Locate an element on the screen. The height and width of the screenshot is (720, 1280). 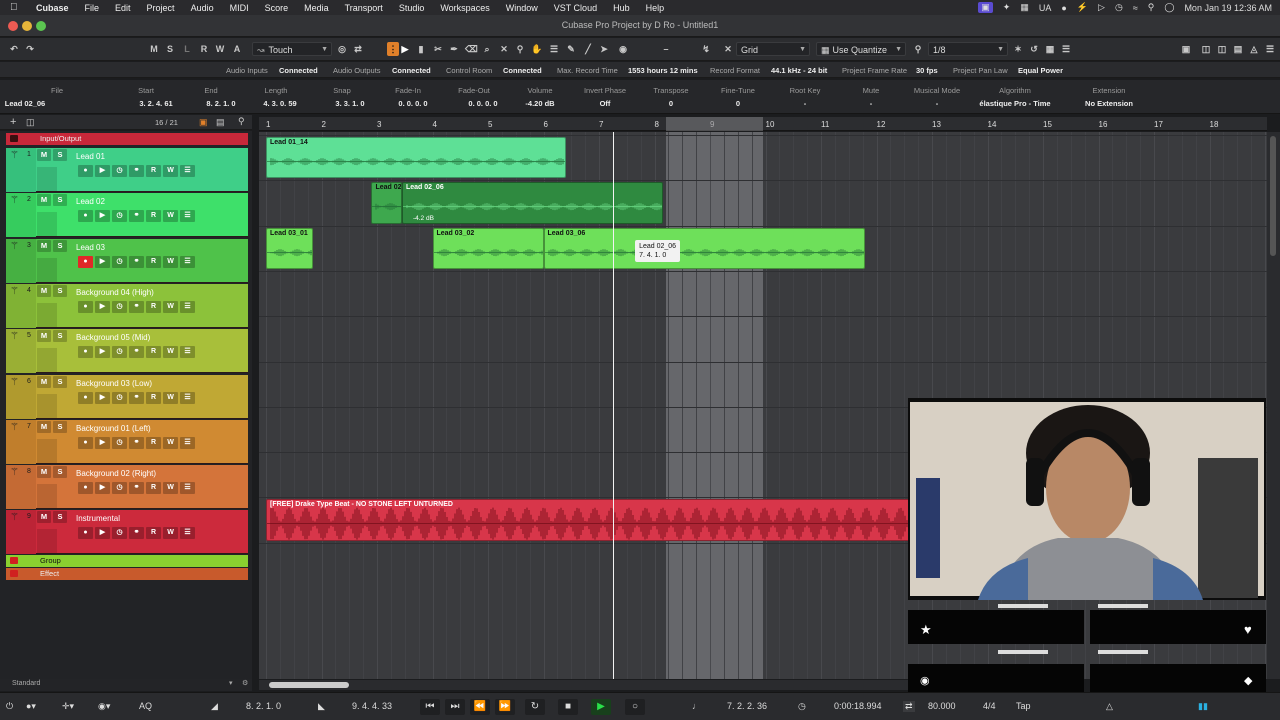
audio-performance-icon: △ is located at coordinates (1109, 706).